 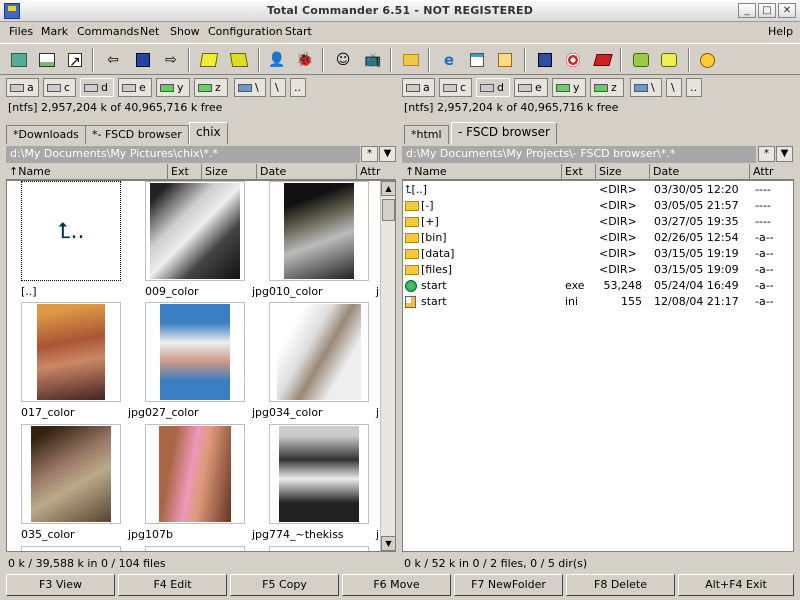 What do you see at coordinates (172, 585) in the screenshot?
I see `f4-edit-button: F4 Edit` at bounding box center [172, 585].